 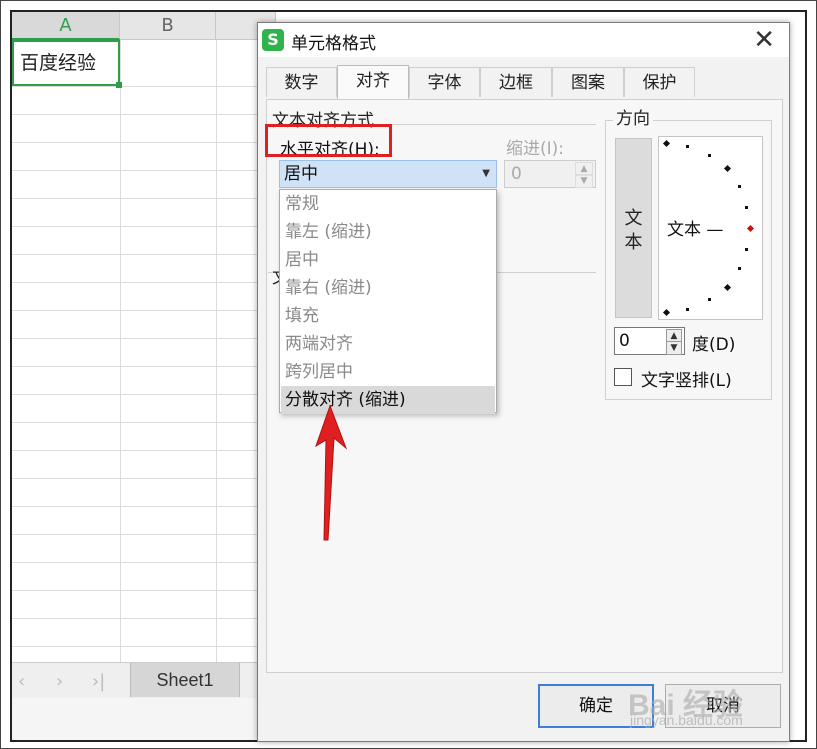 I want to click on highlight-box, so click(x=328, y=140).